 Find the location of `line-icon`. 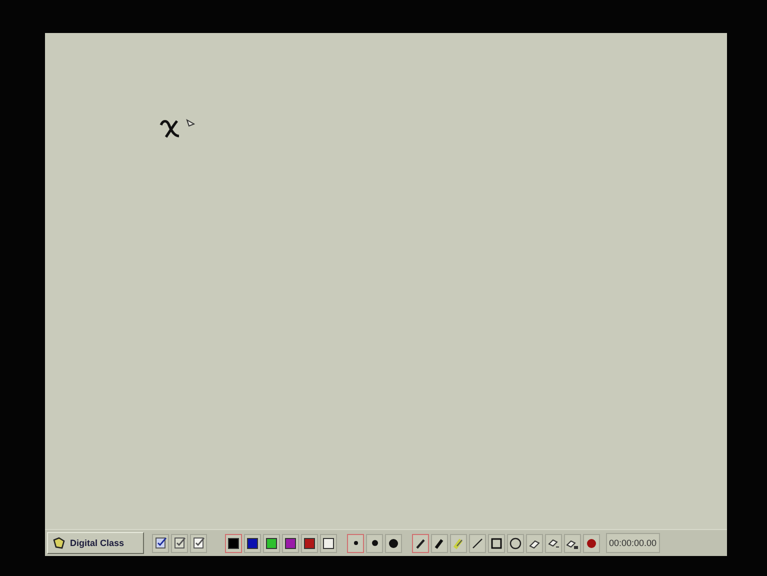

line-icon is located at coordinates (477, 543).